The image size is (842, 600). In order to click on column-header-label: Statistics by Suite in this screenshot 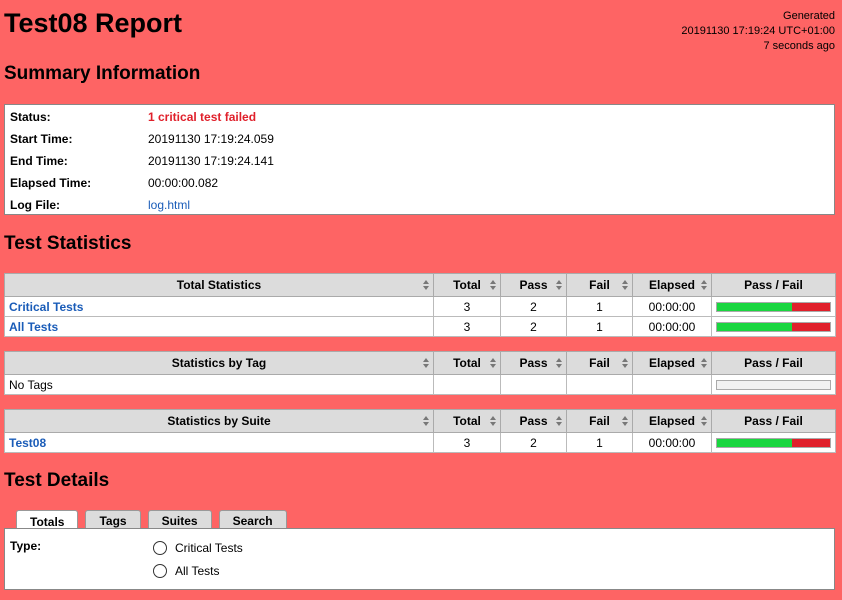, I will do `click(219, 421)`.